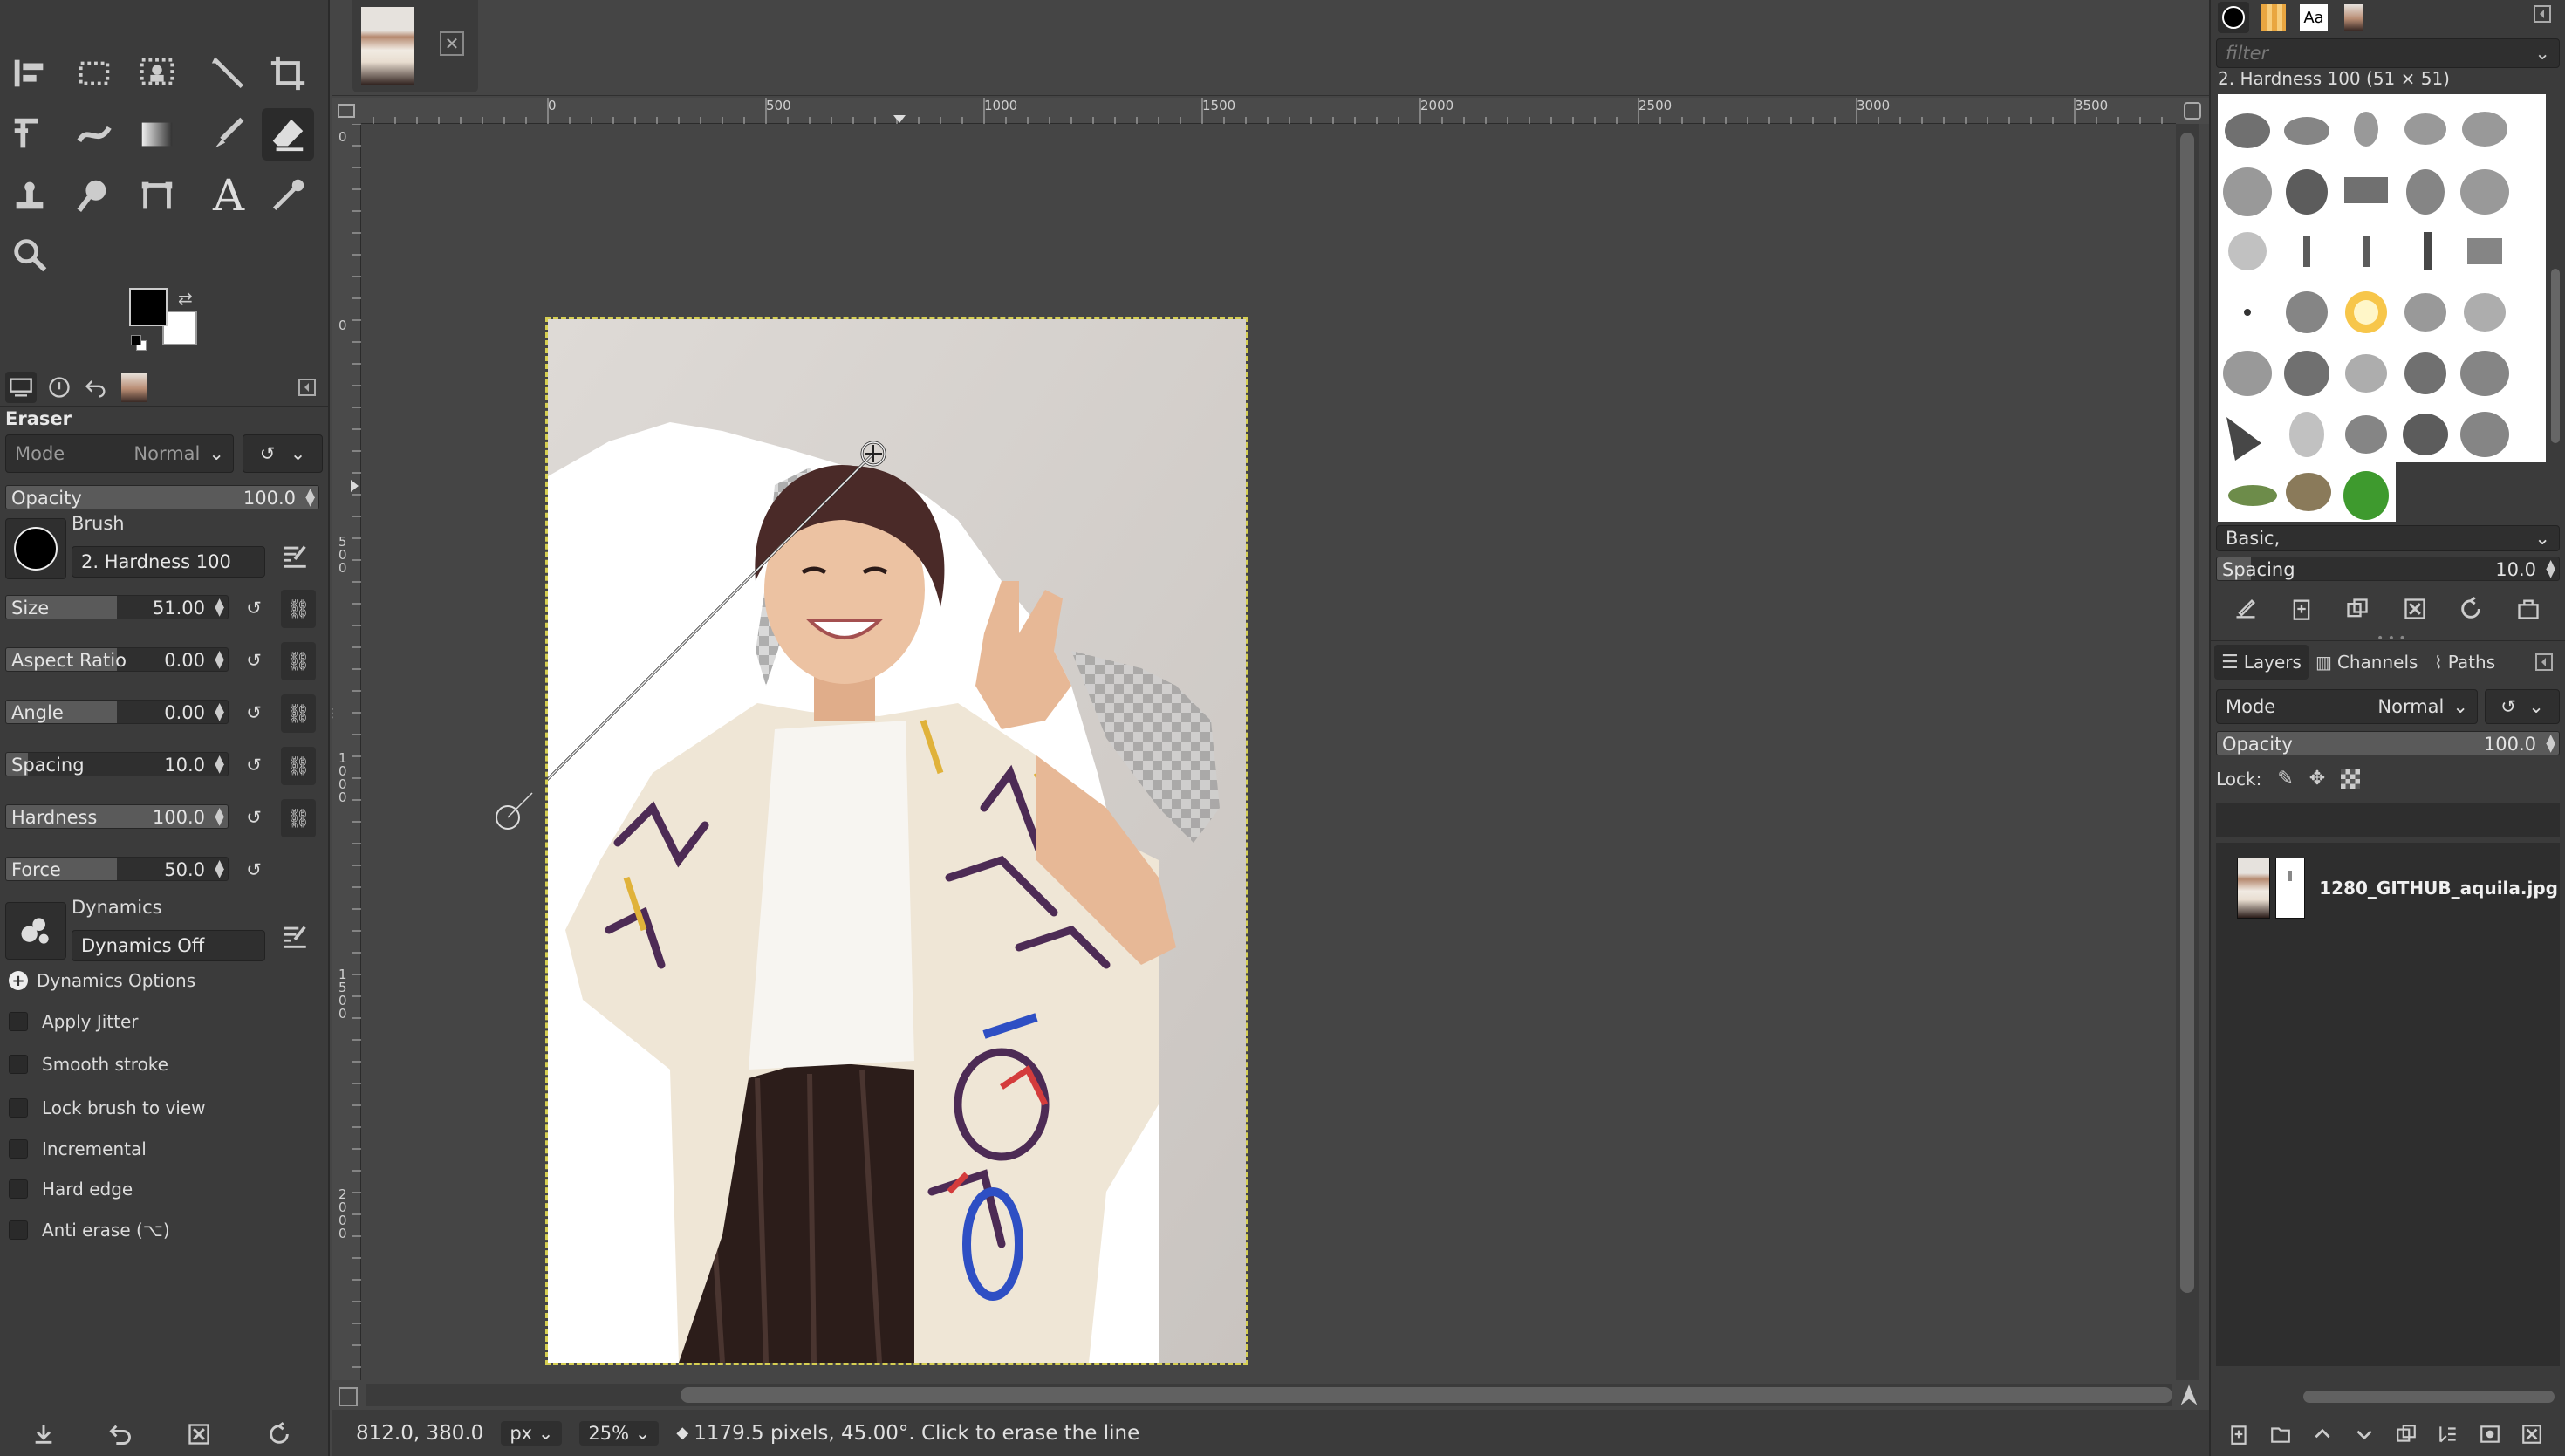 The height and width of the screenshot is (1456, 2565). What do you see at coordinates (2313, 17) in the screenshot?
I see `fonts-tab-icon: Aa` at bounding box center [2313, 17].